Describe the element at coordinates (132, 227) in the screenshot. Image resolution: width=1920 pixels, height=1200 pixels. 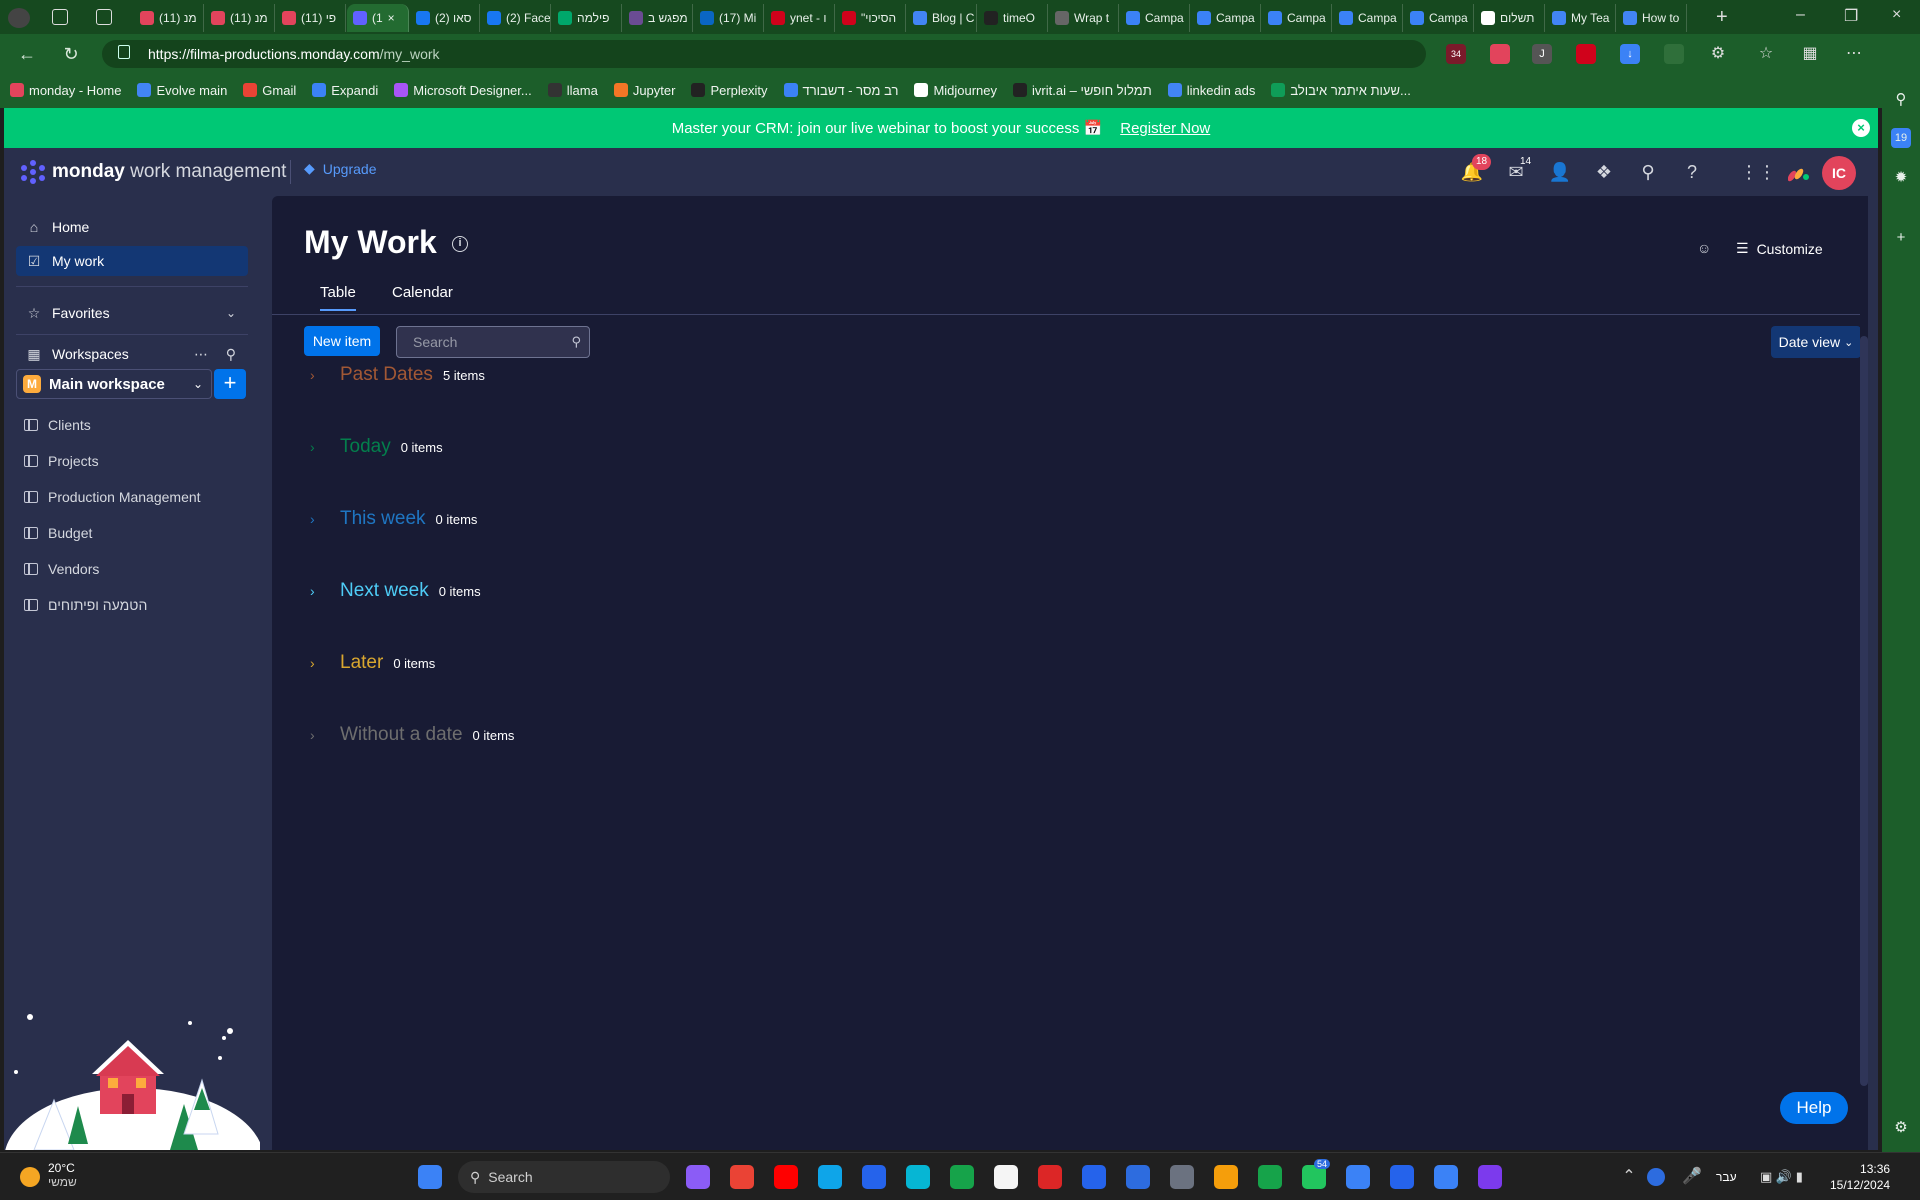
I see `nav-home: ⌂ Home` at that location.